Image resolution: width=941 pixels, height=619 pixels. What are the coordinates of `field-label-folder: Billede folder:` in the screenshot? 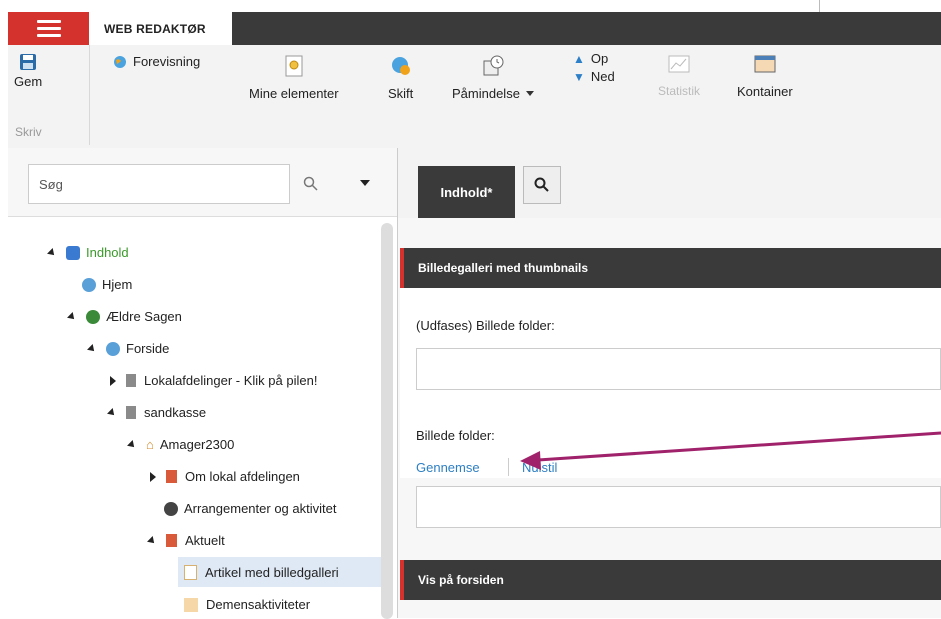 It's located at (455, 435).